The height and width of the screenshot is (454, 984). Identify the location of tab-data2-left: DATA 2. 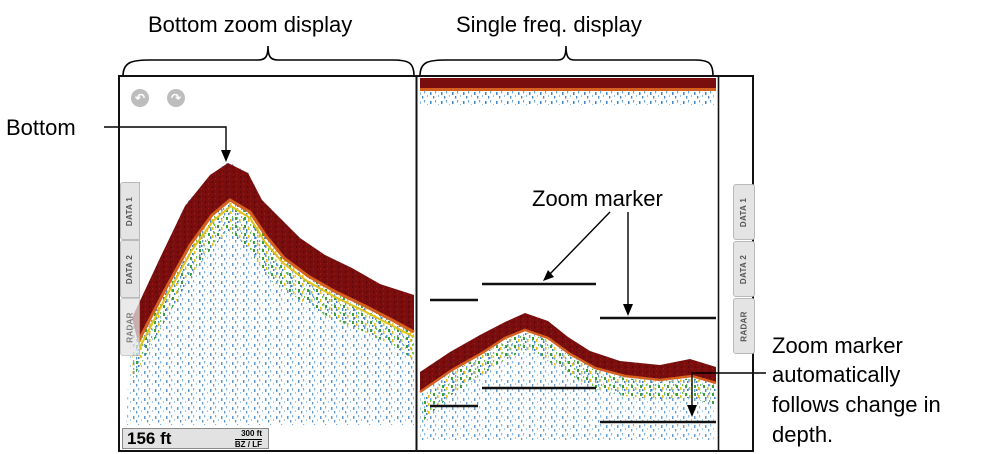
(130, 269).